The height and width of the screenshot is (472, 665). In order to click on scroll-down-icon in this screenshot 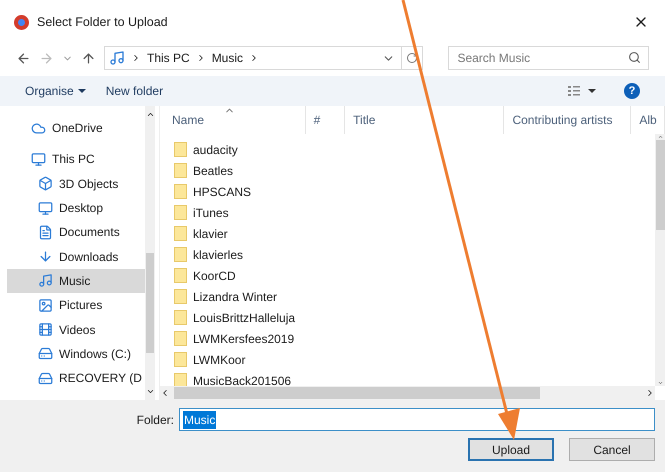, I will do `click(150, 391)`.